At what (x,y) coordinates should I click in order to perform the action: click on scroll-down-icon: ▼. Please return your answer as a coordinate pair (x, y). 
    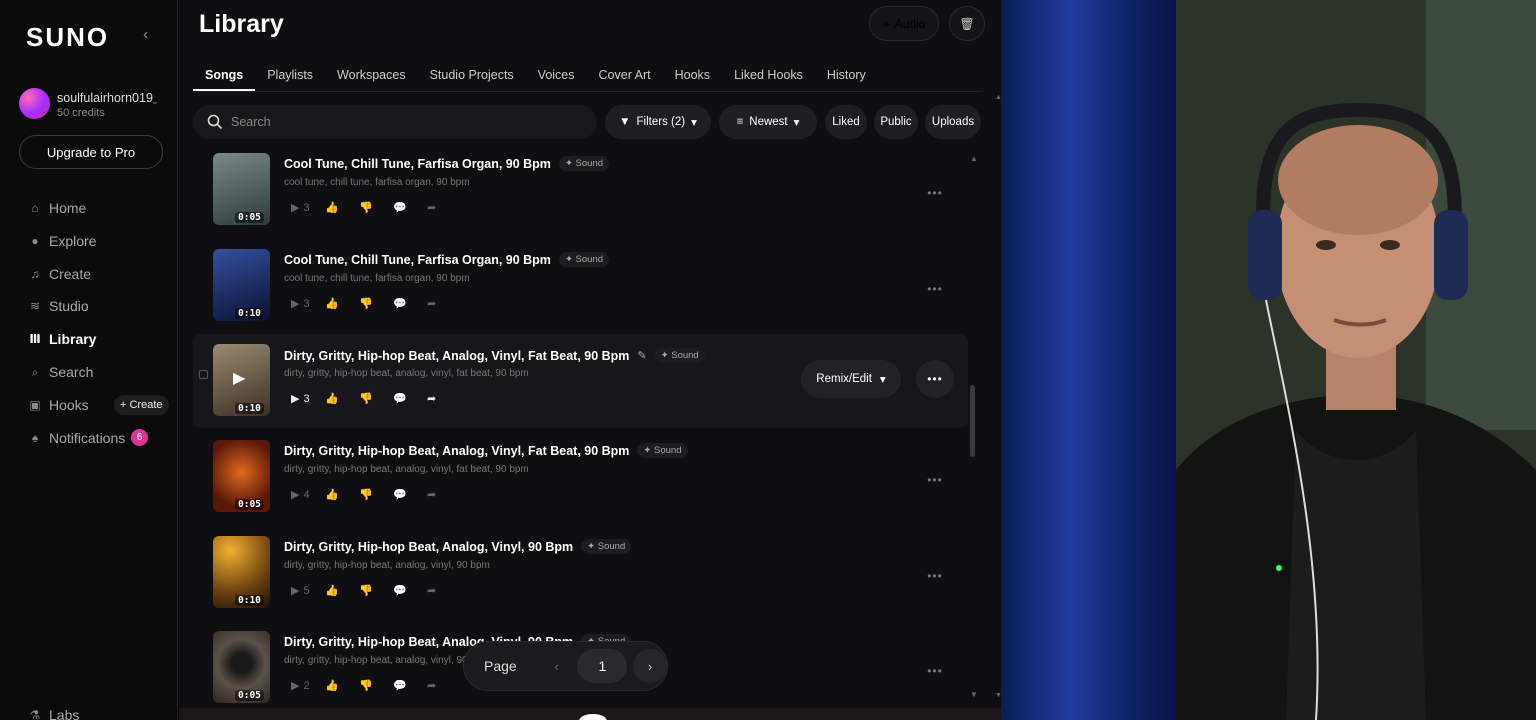
    Looking at the image, I should click on (974, 694).